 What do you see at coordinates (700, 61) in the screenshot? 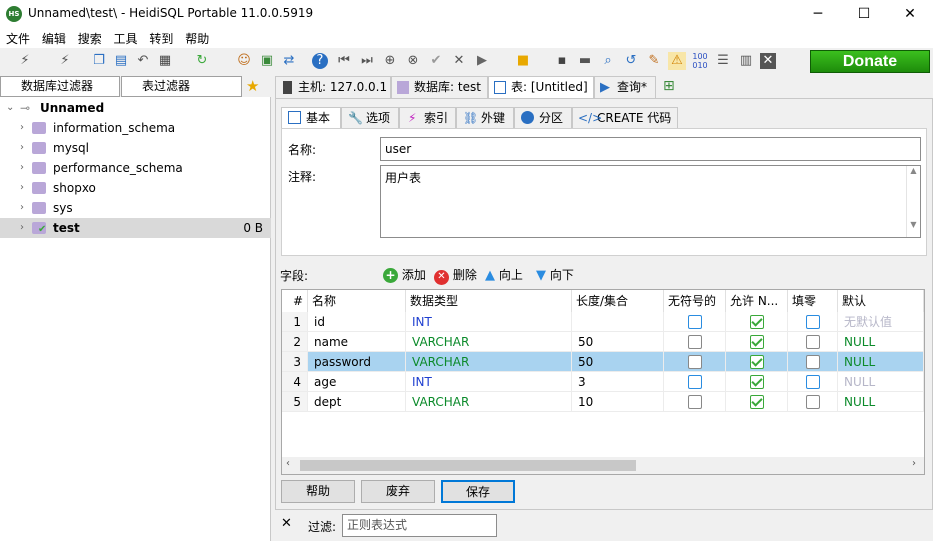
I see `binary-icon: 100 010` at bounding box center [700, 61].